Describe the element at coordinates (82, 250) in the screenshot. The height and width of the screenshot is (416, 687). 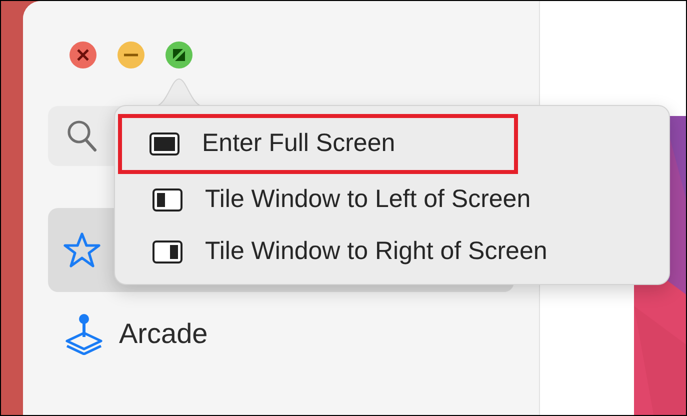
I see `star-icon` at that location.